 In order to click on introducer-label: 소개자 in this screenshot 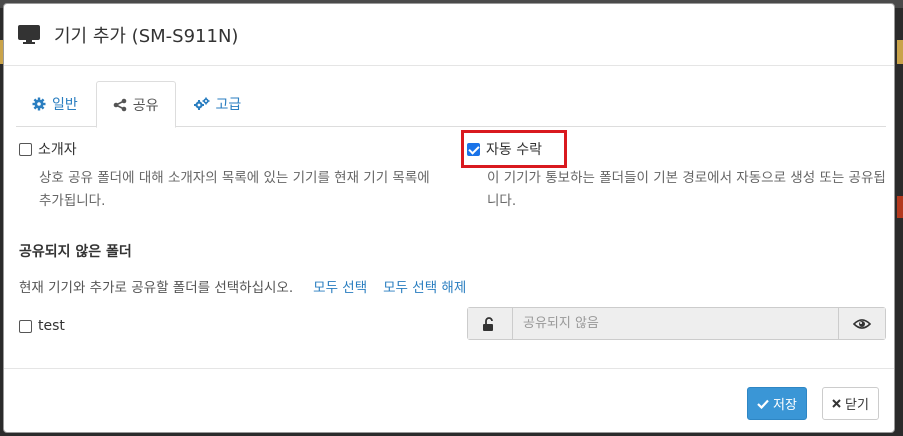, I will do `click(57, 150)`.